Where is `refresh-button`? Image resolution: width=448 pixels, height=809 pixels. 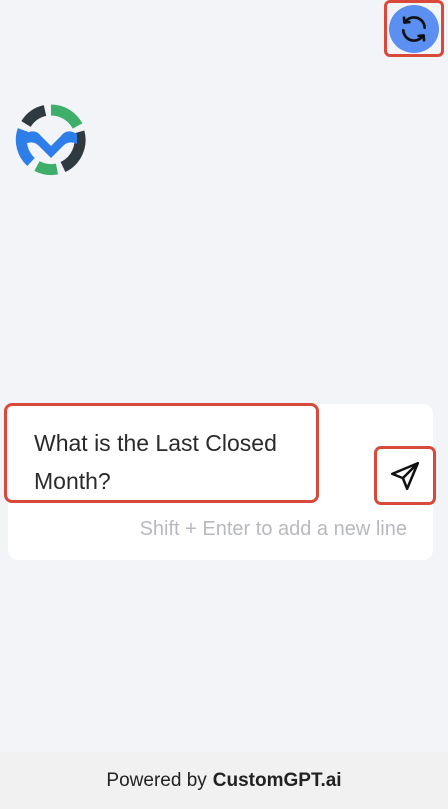 refresh-button is located at coordinates (414, 28).